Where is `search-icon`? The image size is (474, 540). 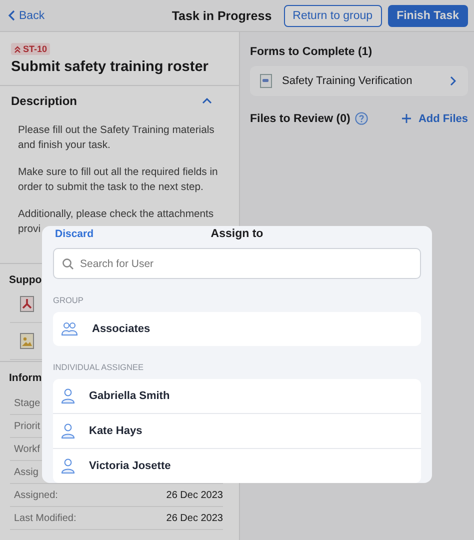 search-icon is located at coordinates (68, 264).